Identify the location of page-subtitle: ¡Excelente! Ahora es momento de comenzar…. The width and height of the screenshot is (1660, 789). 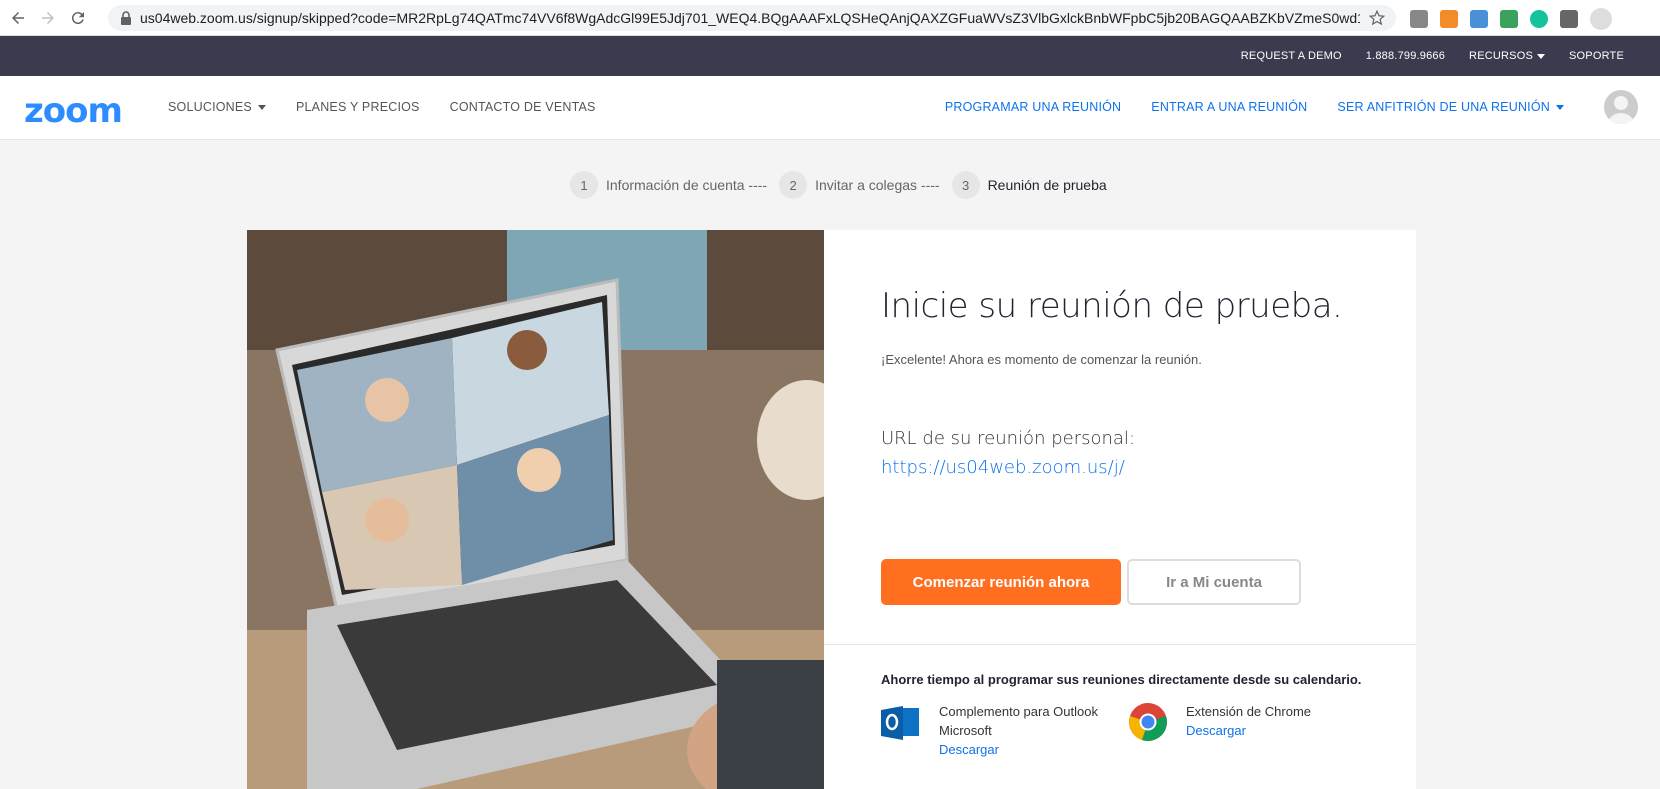
(1041, 359).